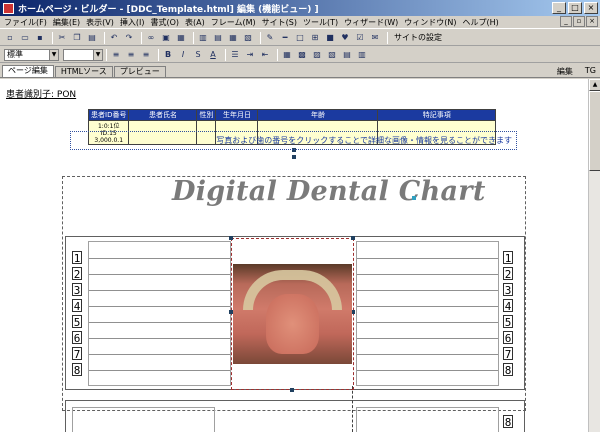 The width and height of the screenshot is (600, 432). Describe the element at coordinates (143, 419) in the screenshot. I see `lower-left-notes` at that location.